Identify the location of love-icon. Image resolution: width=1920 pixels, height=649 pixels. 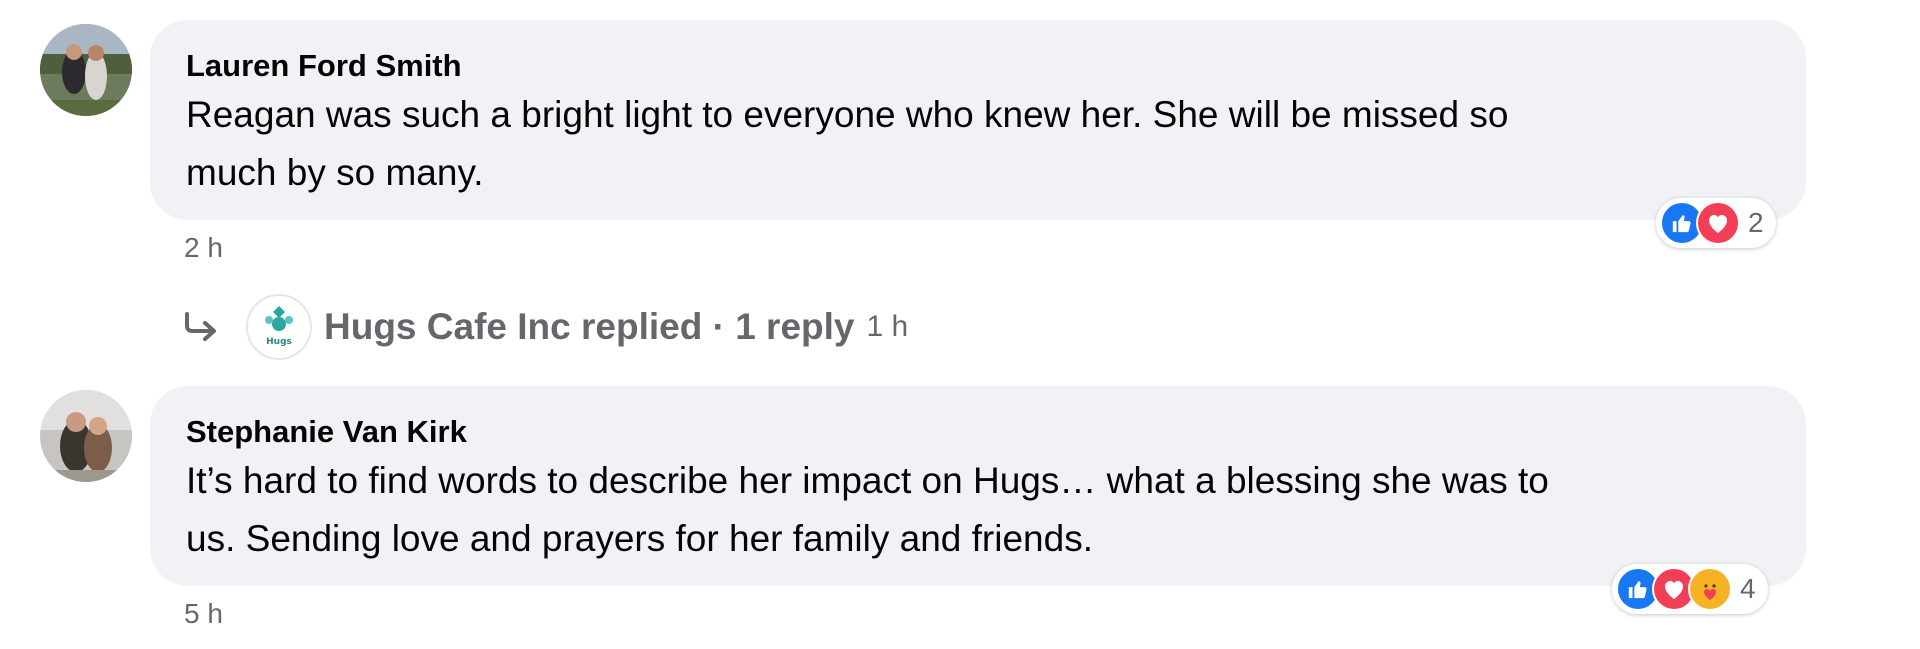
(1718, 223).